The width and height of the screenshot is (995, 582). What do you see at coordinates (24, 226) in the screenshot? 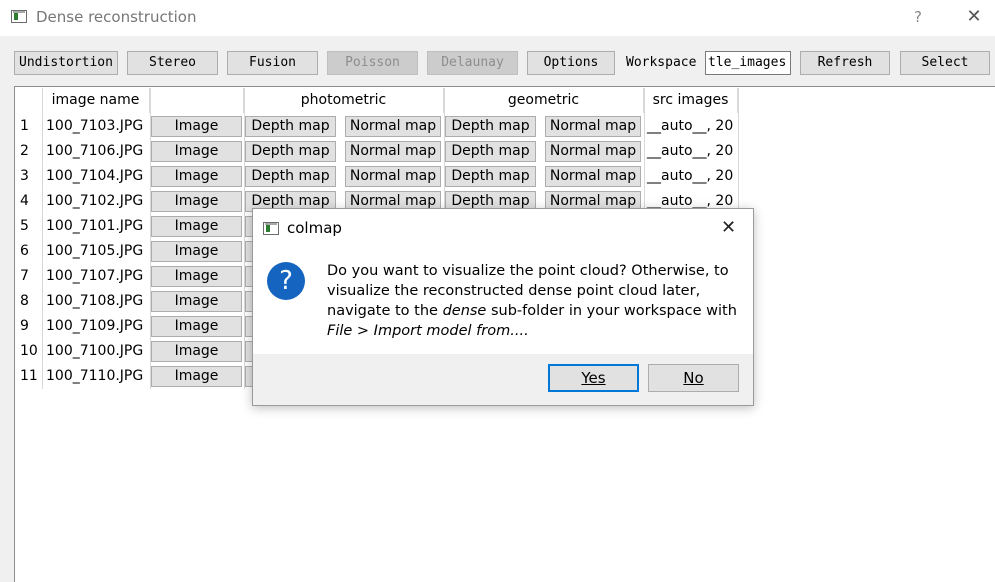
I see `row-number: 5` at bounding box center [24, 226].